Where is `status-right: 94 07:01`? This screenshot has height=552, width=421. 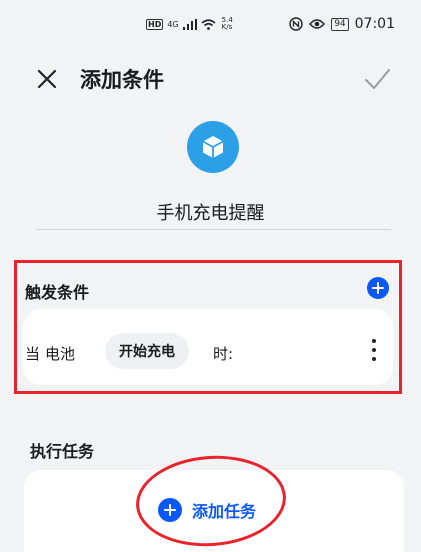
status-right: 94 07:01 is located at coordinates (342, 24).